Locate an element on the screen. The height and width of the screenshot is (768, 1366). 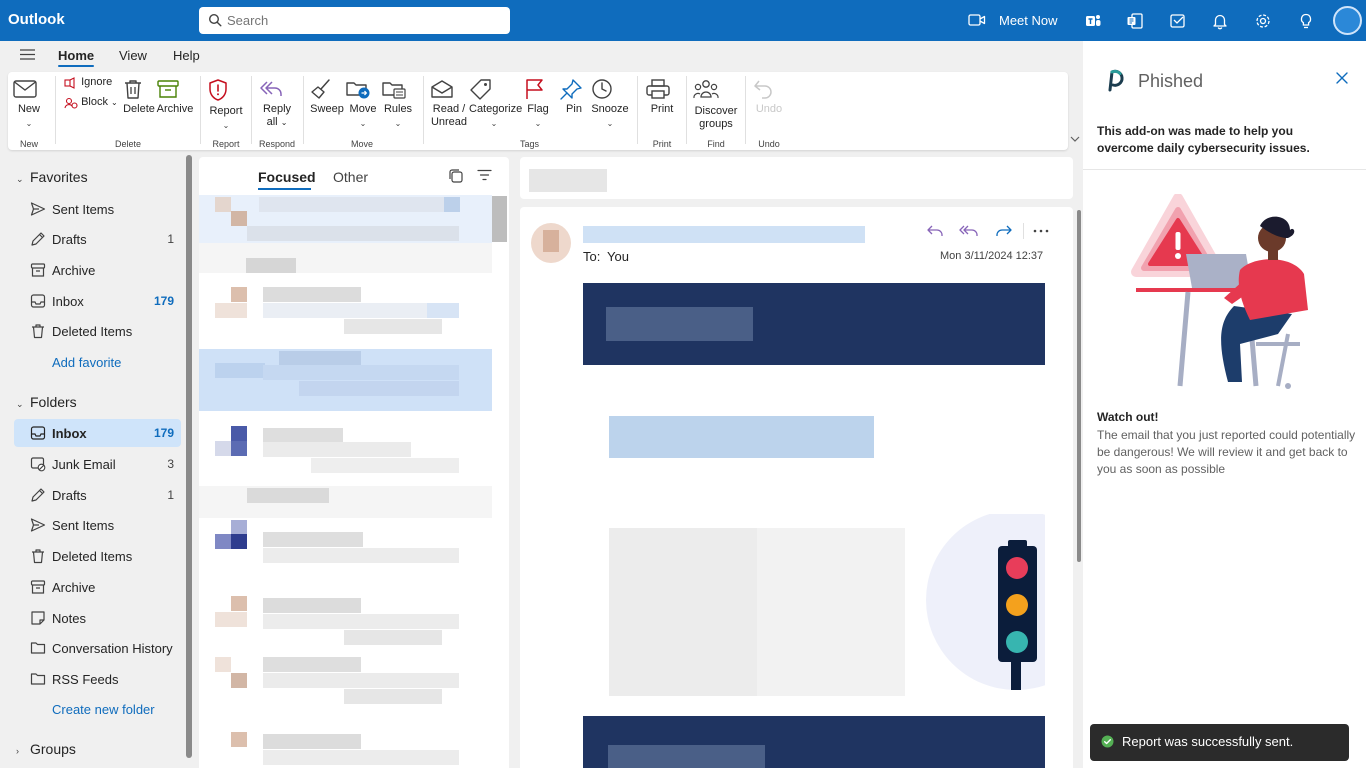
rules-button: Rules ⌄ is located at coordinates (398, 104).